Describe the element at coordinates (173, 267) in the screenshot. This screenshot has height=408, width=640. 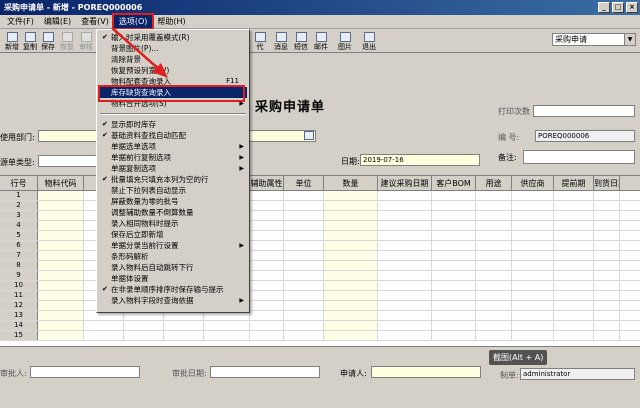
I see `menu-item: 录入物料后自动跳转下行` at that location.